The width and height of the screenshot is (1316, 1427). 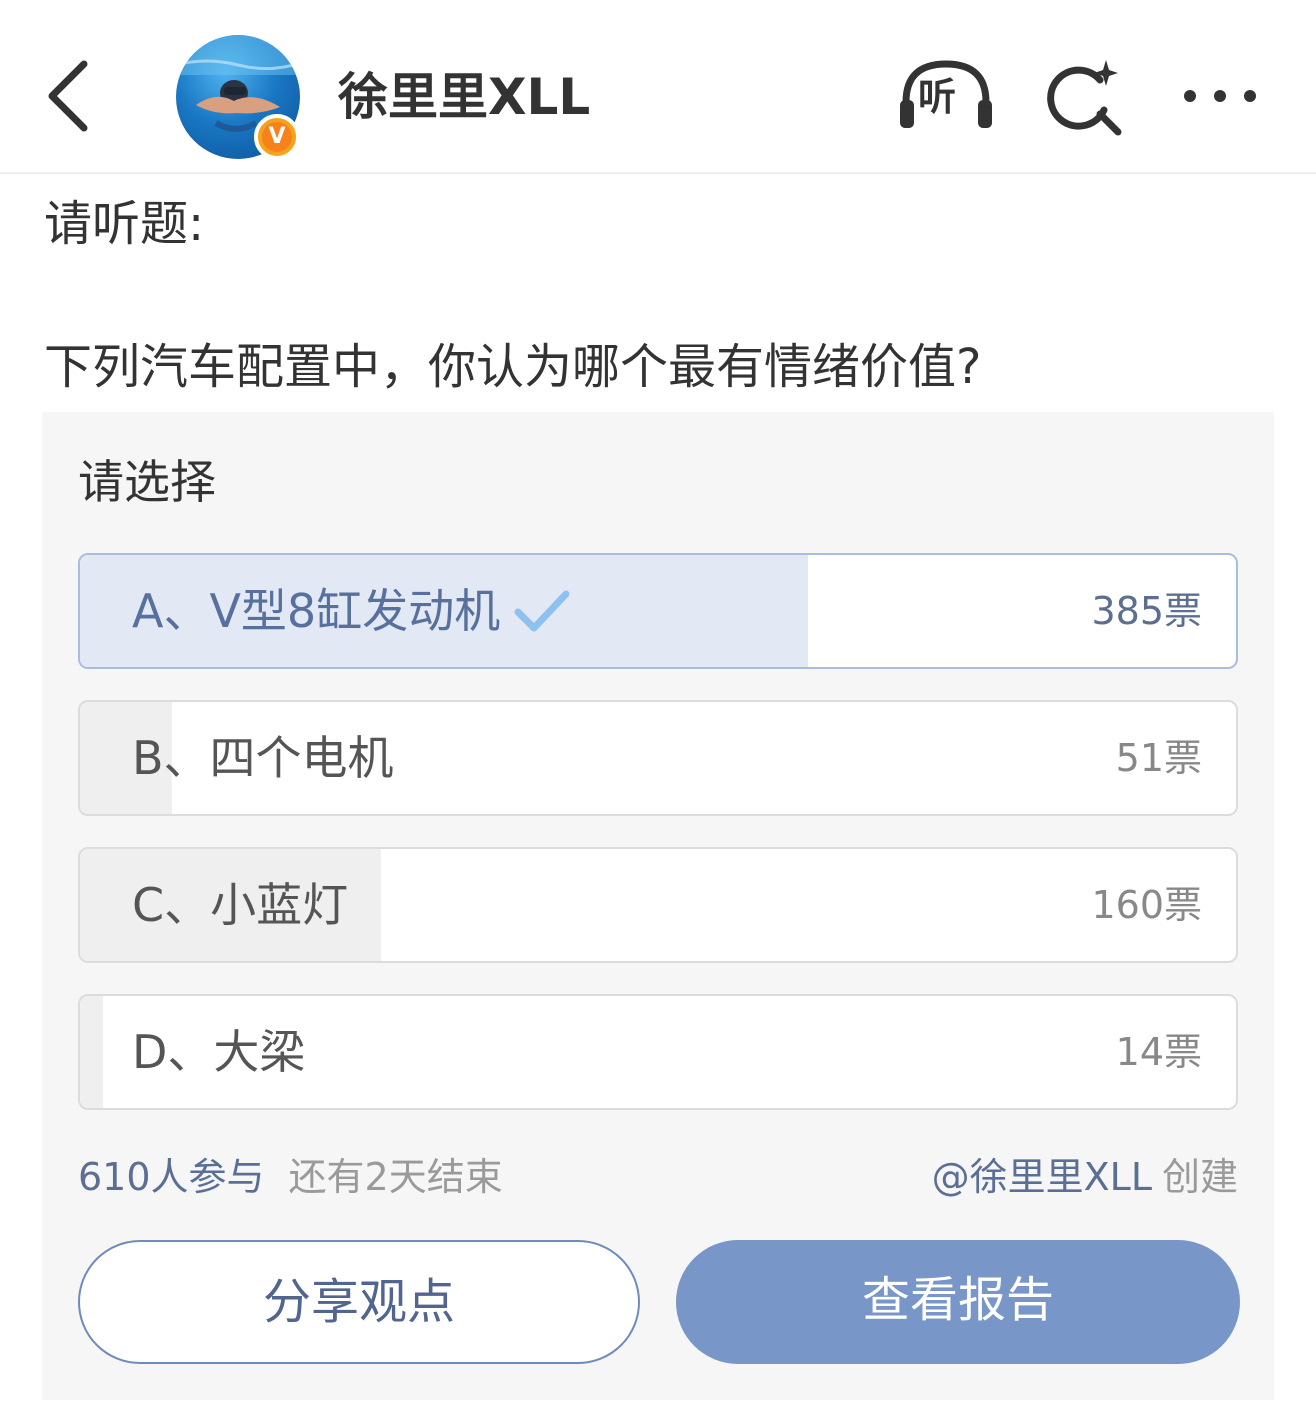 What do you see at coordinates (1220, 96) in the screenshot?
I see `more-icon` at bounding box center [1220, 96].